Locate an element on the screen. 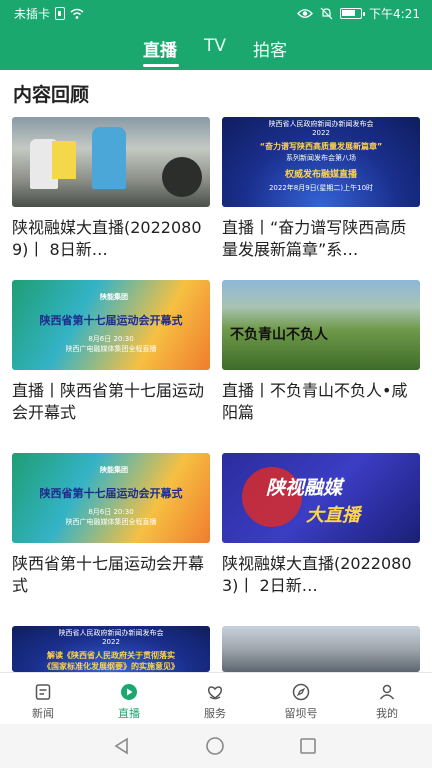  eye-icon is located at coordinates (305, 13).